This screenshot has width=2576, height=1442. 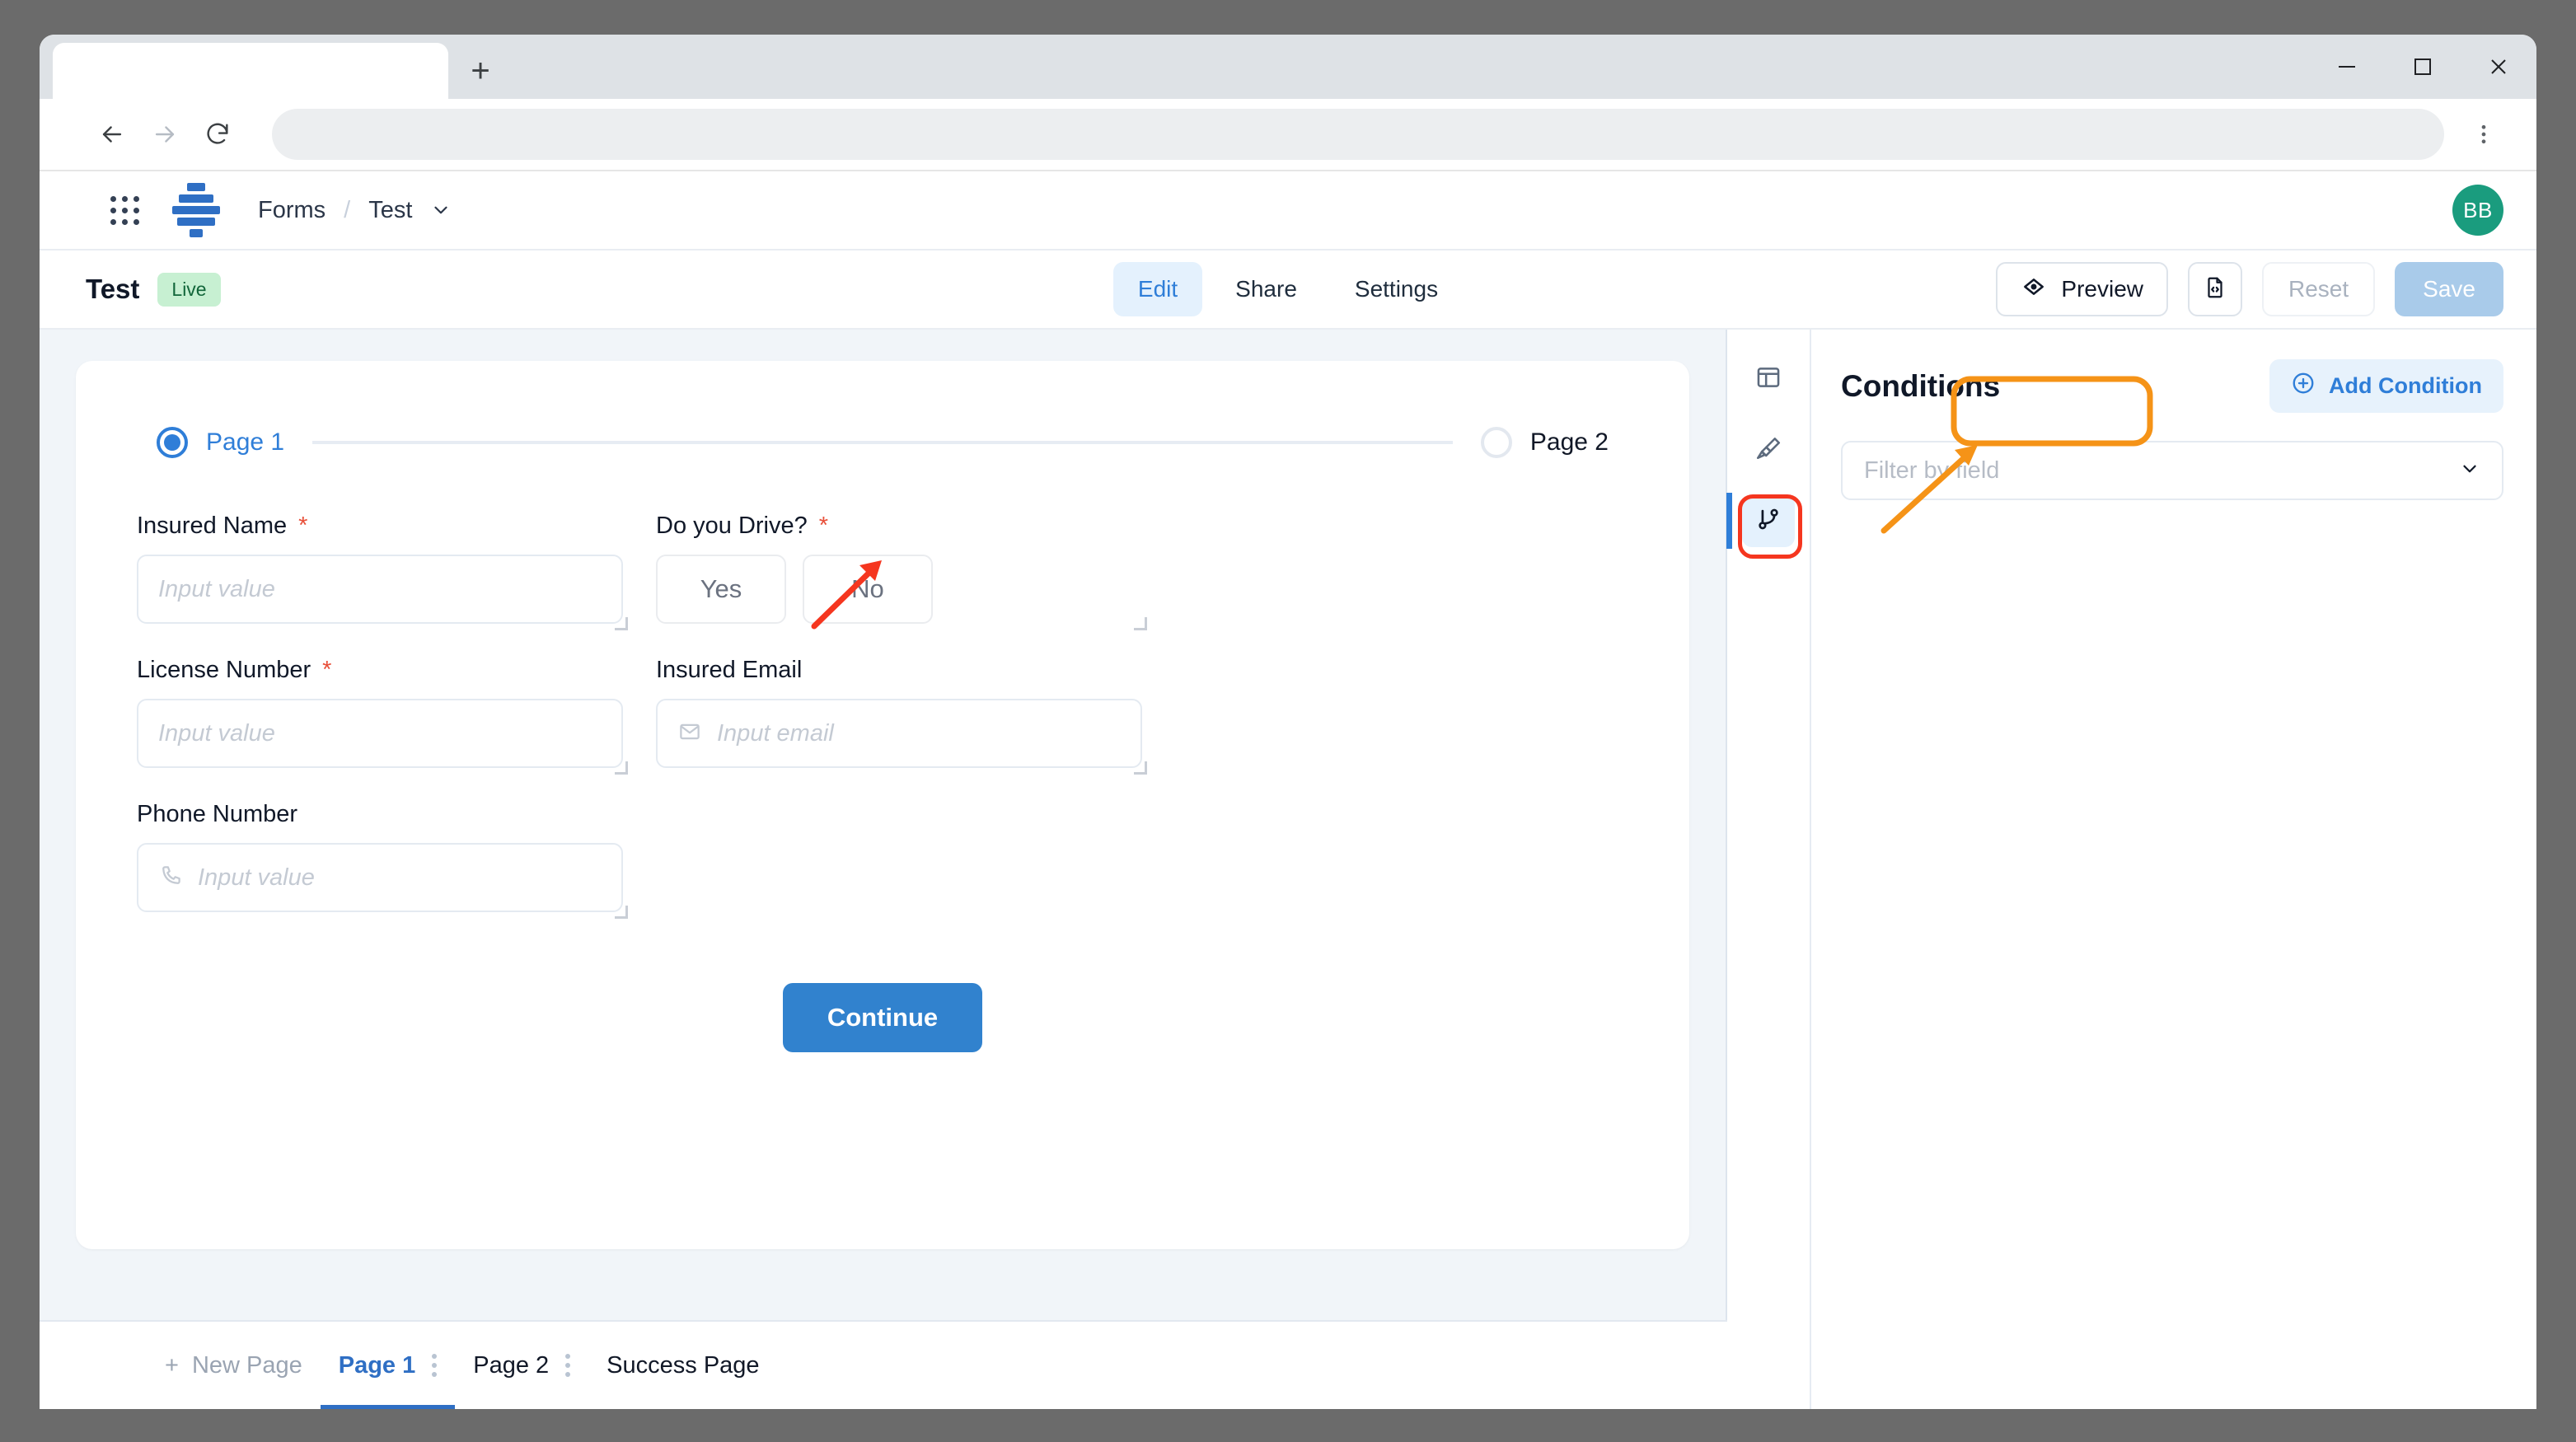 I want to click on step-label-page-2: Page 2, so click(x=1569, y=442).